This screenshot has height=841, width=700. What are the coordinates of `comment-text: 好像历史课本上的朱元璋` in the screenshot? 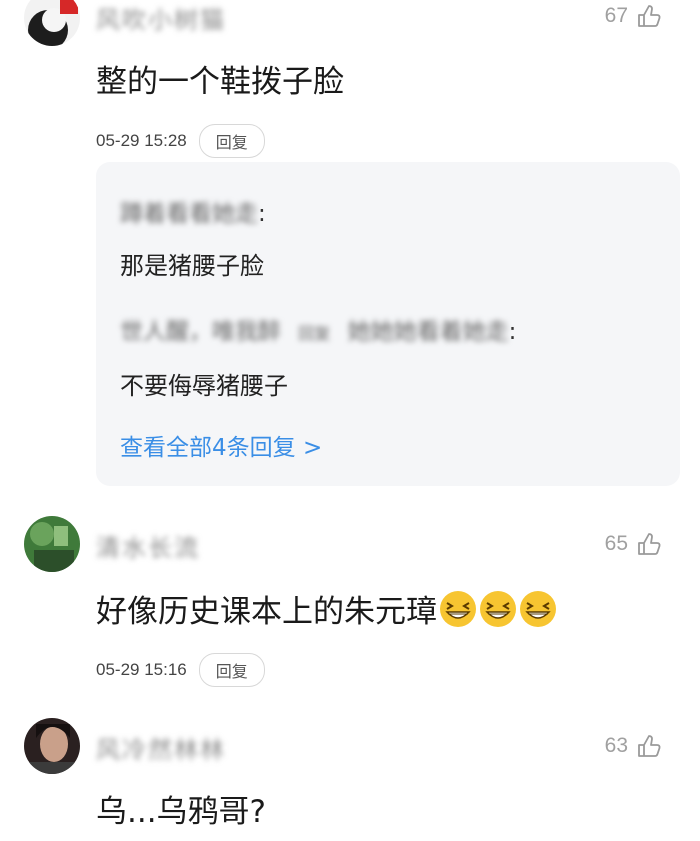 It's located at (326, 608).